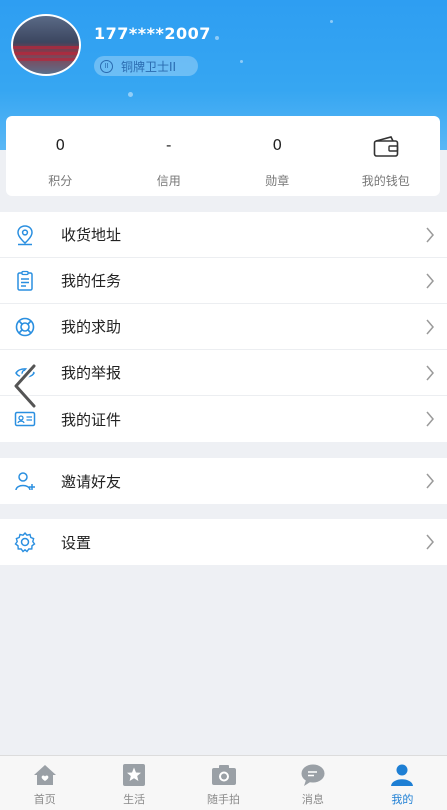 This screenshot has height=810, width=447. What do you see at coordinates (25, 235) in the screenshot?
I see `location-pin-icon` at bounding box center [25, 235].